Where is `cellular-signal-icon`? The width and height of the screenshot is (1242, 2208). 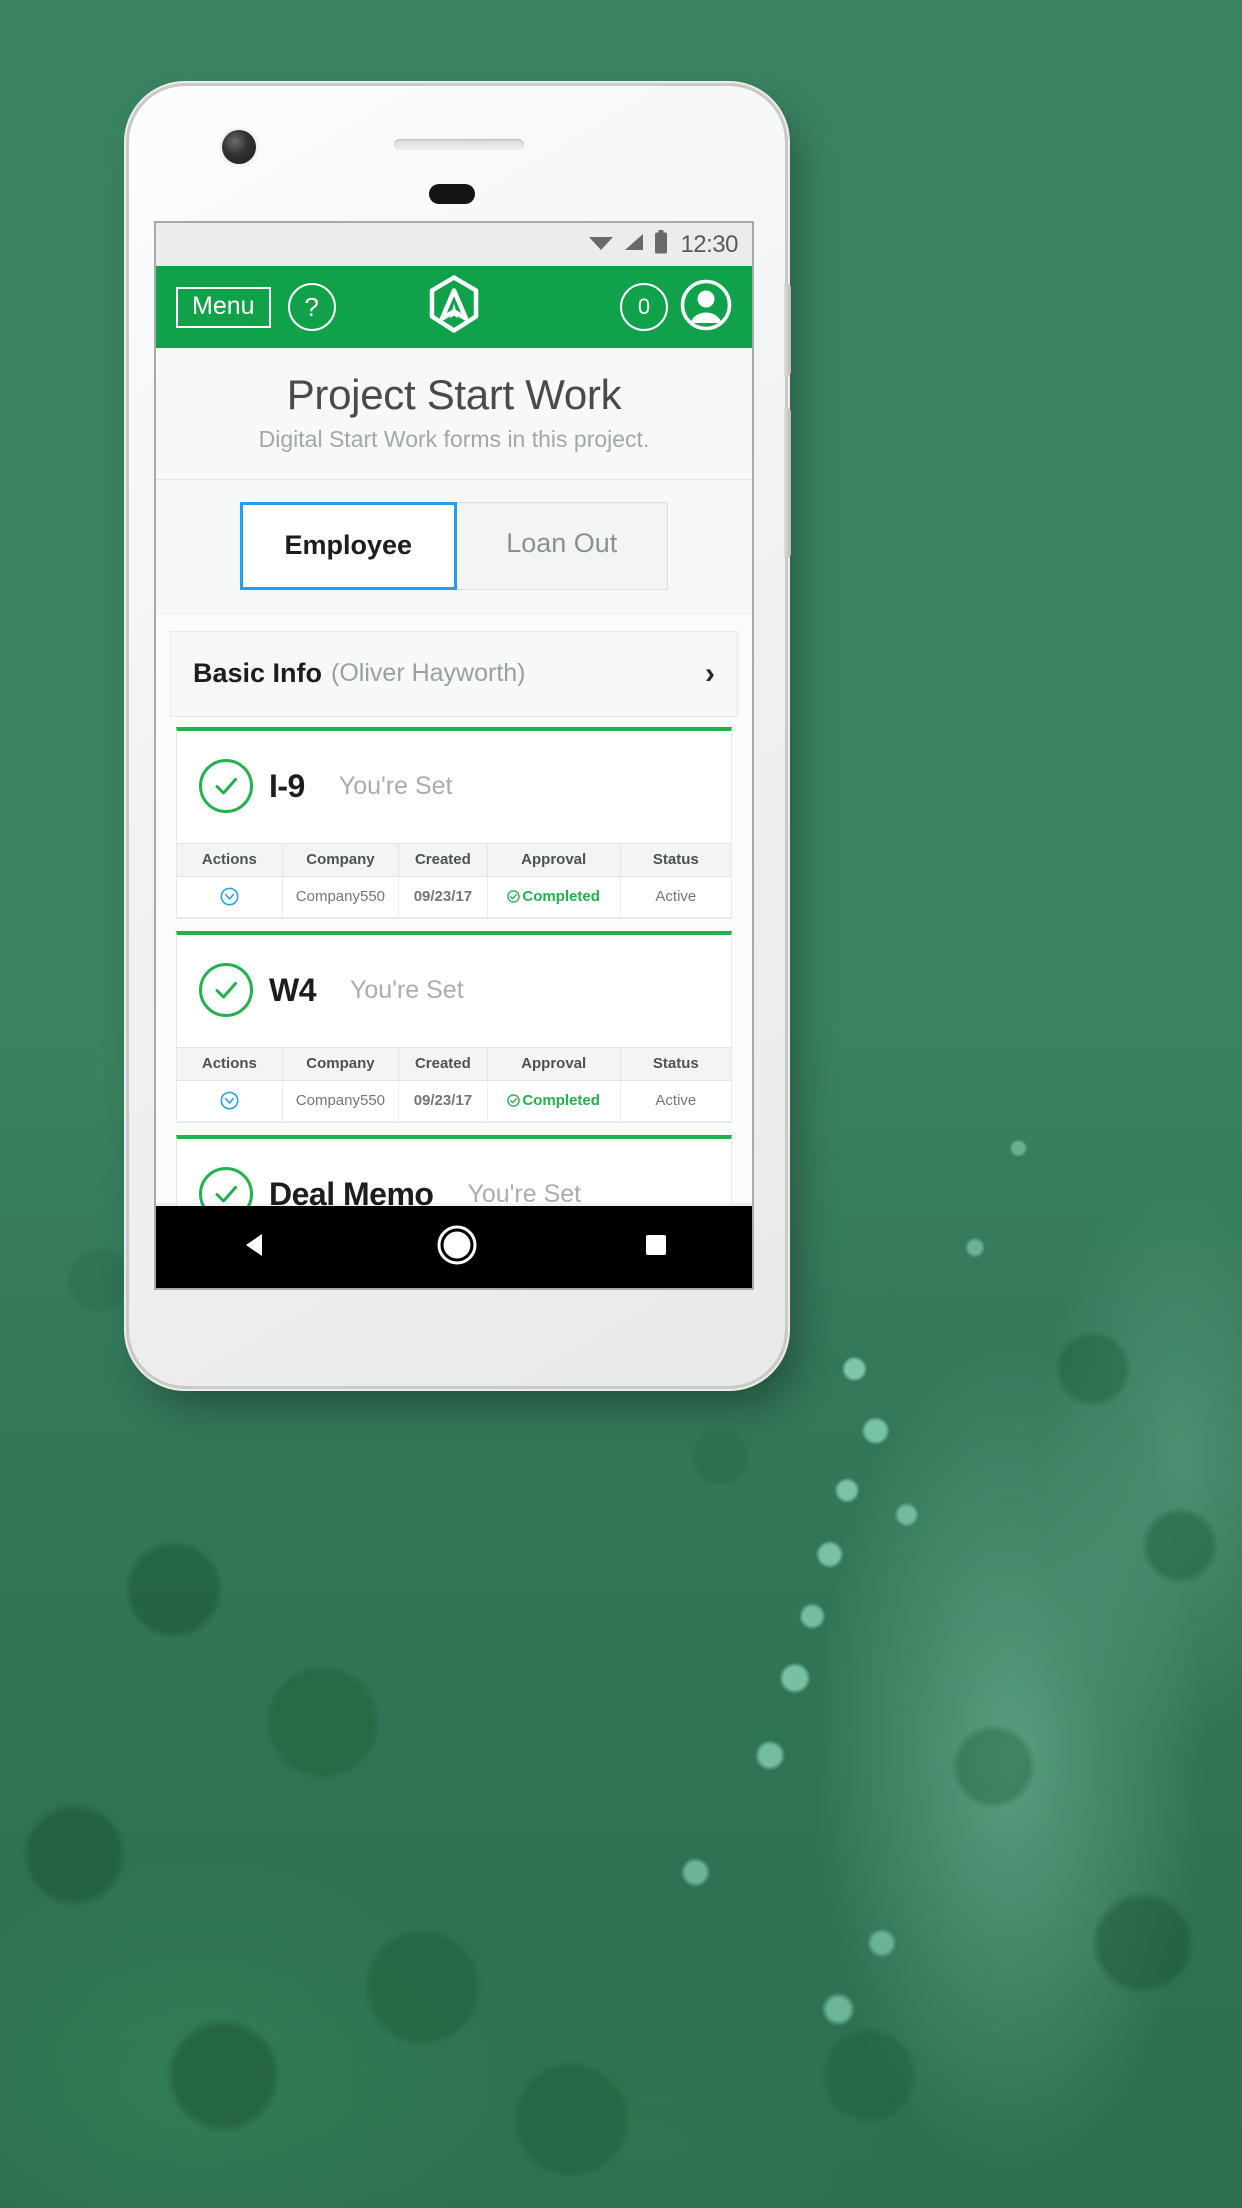 cellular-signal-icon is located at coordinates (634, 244).